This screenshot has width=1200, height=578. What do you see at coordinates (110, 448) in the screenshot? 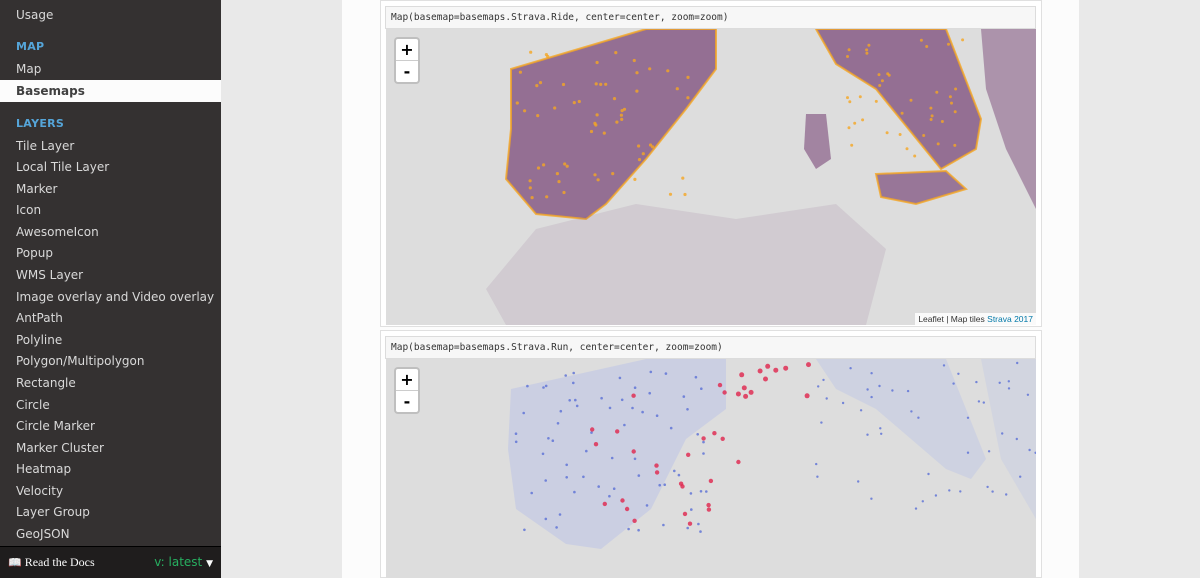
I see `nav-item-layer: Marker Cluster` at bounding box center [110, 448].